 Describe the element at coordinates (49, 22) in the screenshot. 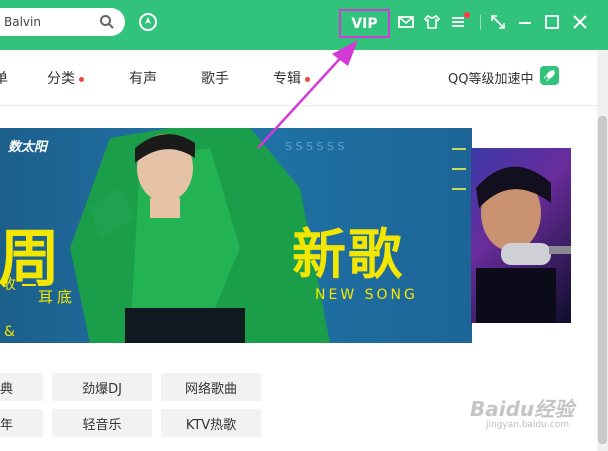

I see `search-input` at that location.